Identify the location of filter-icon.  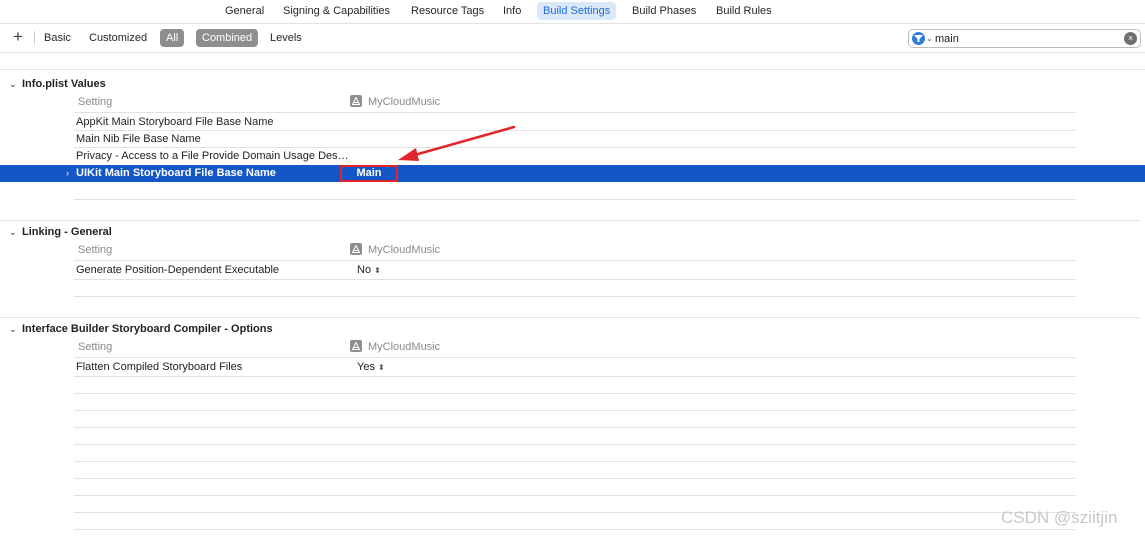
(918, 38).